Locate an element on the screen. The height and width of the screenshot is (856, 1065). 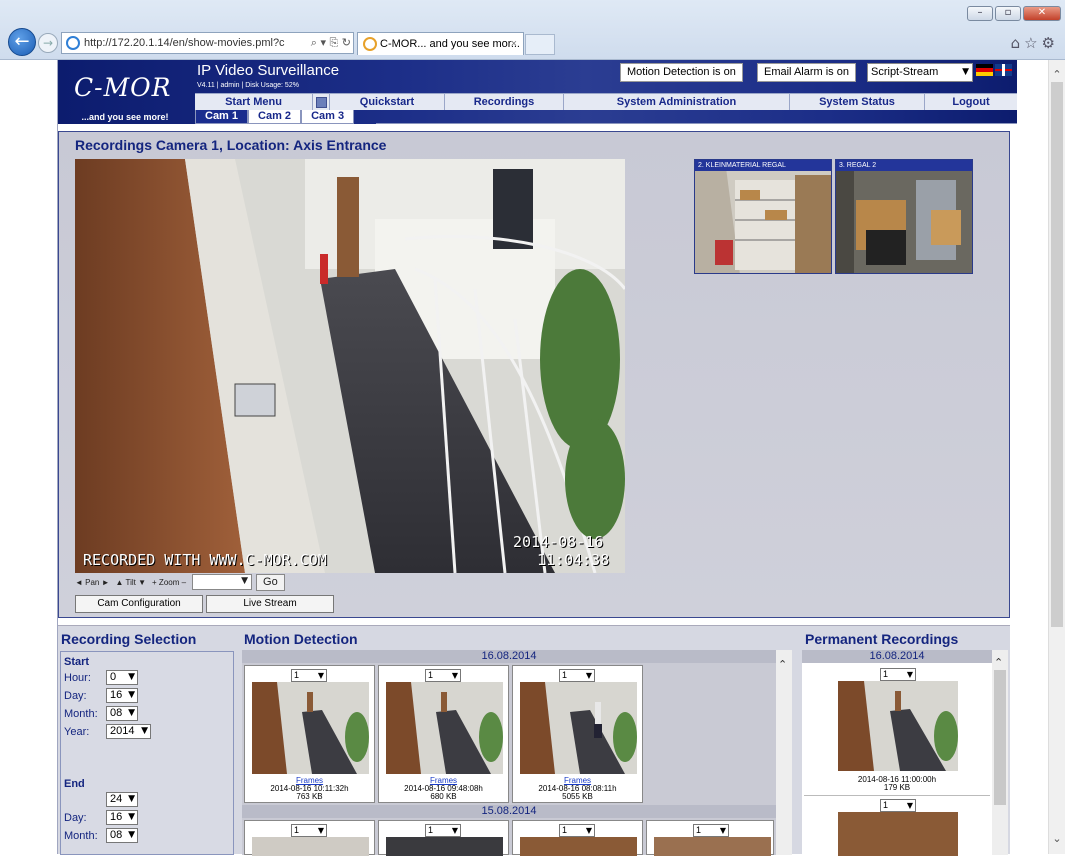
camera-thumbnail-3: 3. REGAL 2 is located at coordinates (904, 216).